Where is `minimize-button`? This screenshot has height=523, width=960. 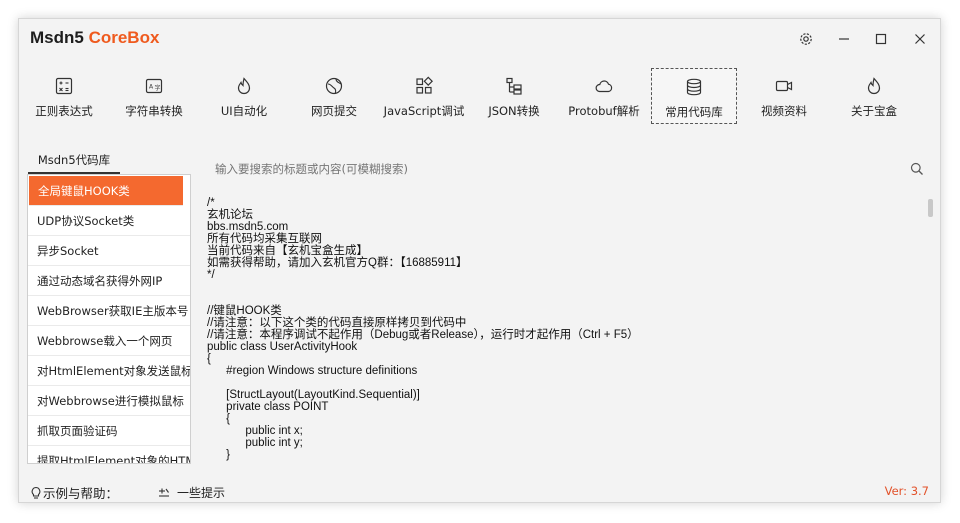
minimize-button is located at coordinates (844, 39).